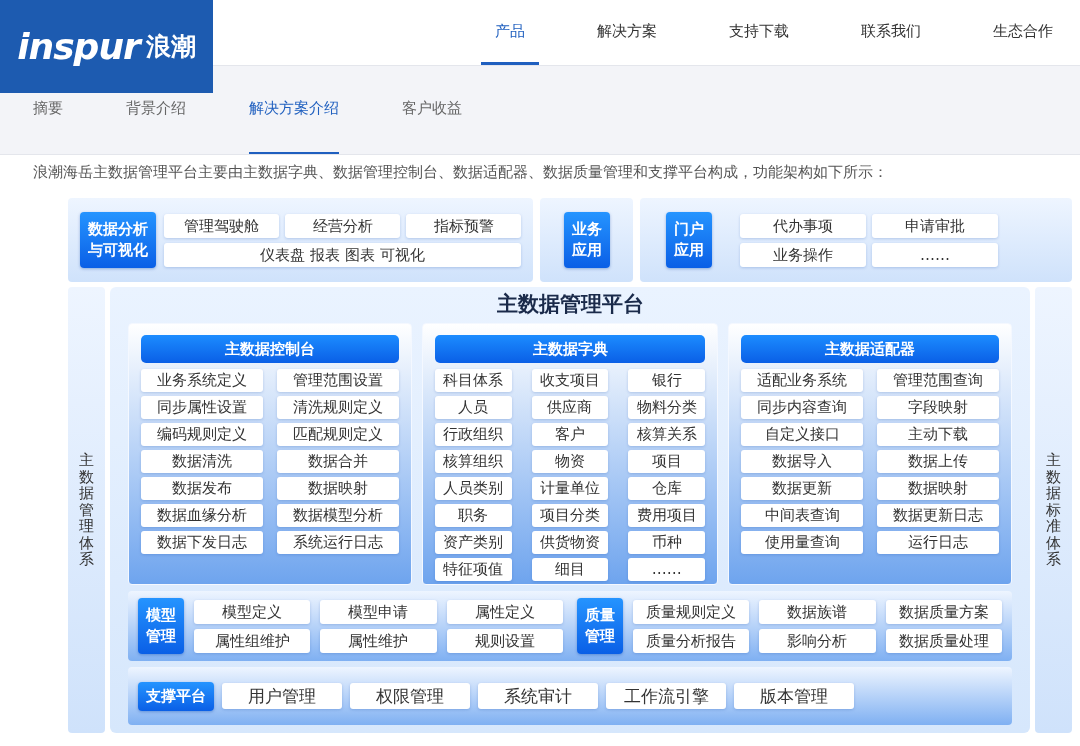 The width and height of the screenshot is (1080, 746). What do you see at coordinates (378, 640) in the screenshot?
I see `feature-chip: 属性维护` at bounding box center [378, 640].